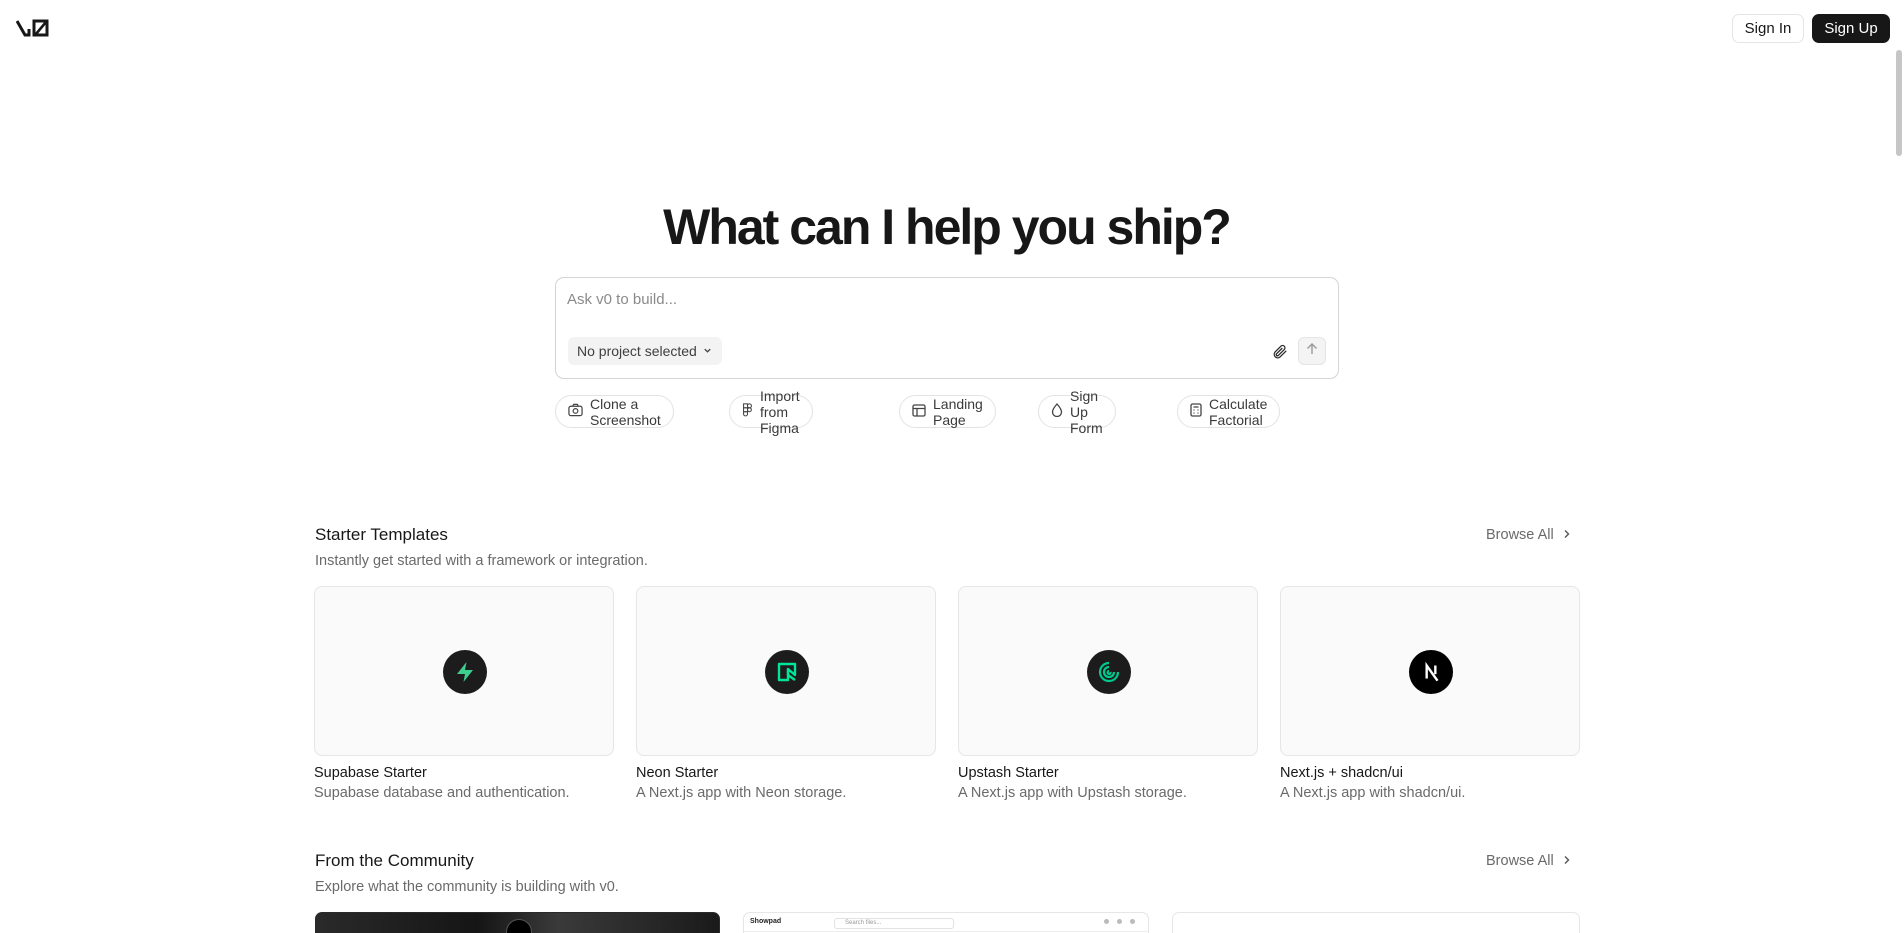 This screenshot has height=933, width=1904. Describe the element at coordinates (947, 328) in the screenshot. I see `prompt-box: No project selected` at that location.